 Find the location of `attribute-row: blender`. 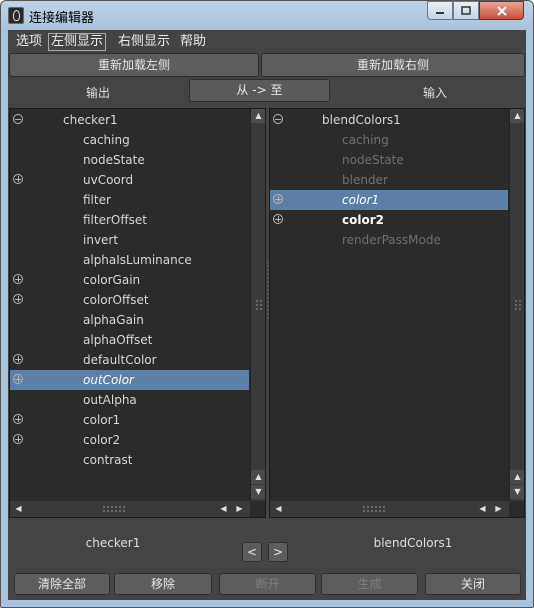

attribute-row: blender is located at coordinates (389, 180).